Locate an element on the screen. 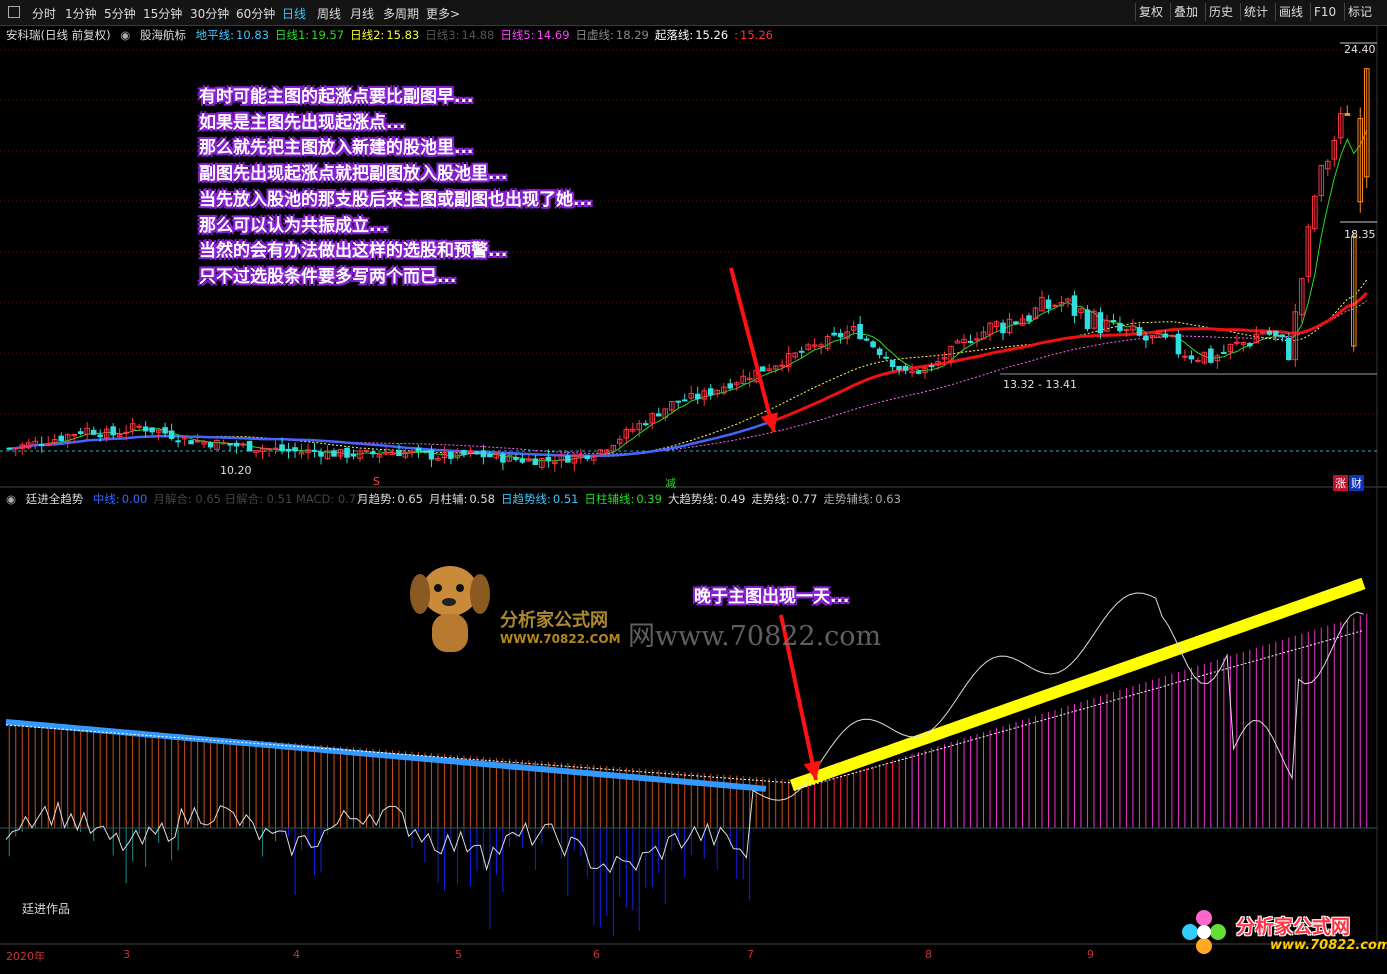 This screenshot has width=1387, height=974. x-axis-label: 2020年 is located at coordinates (25, 956).